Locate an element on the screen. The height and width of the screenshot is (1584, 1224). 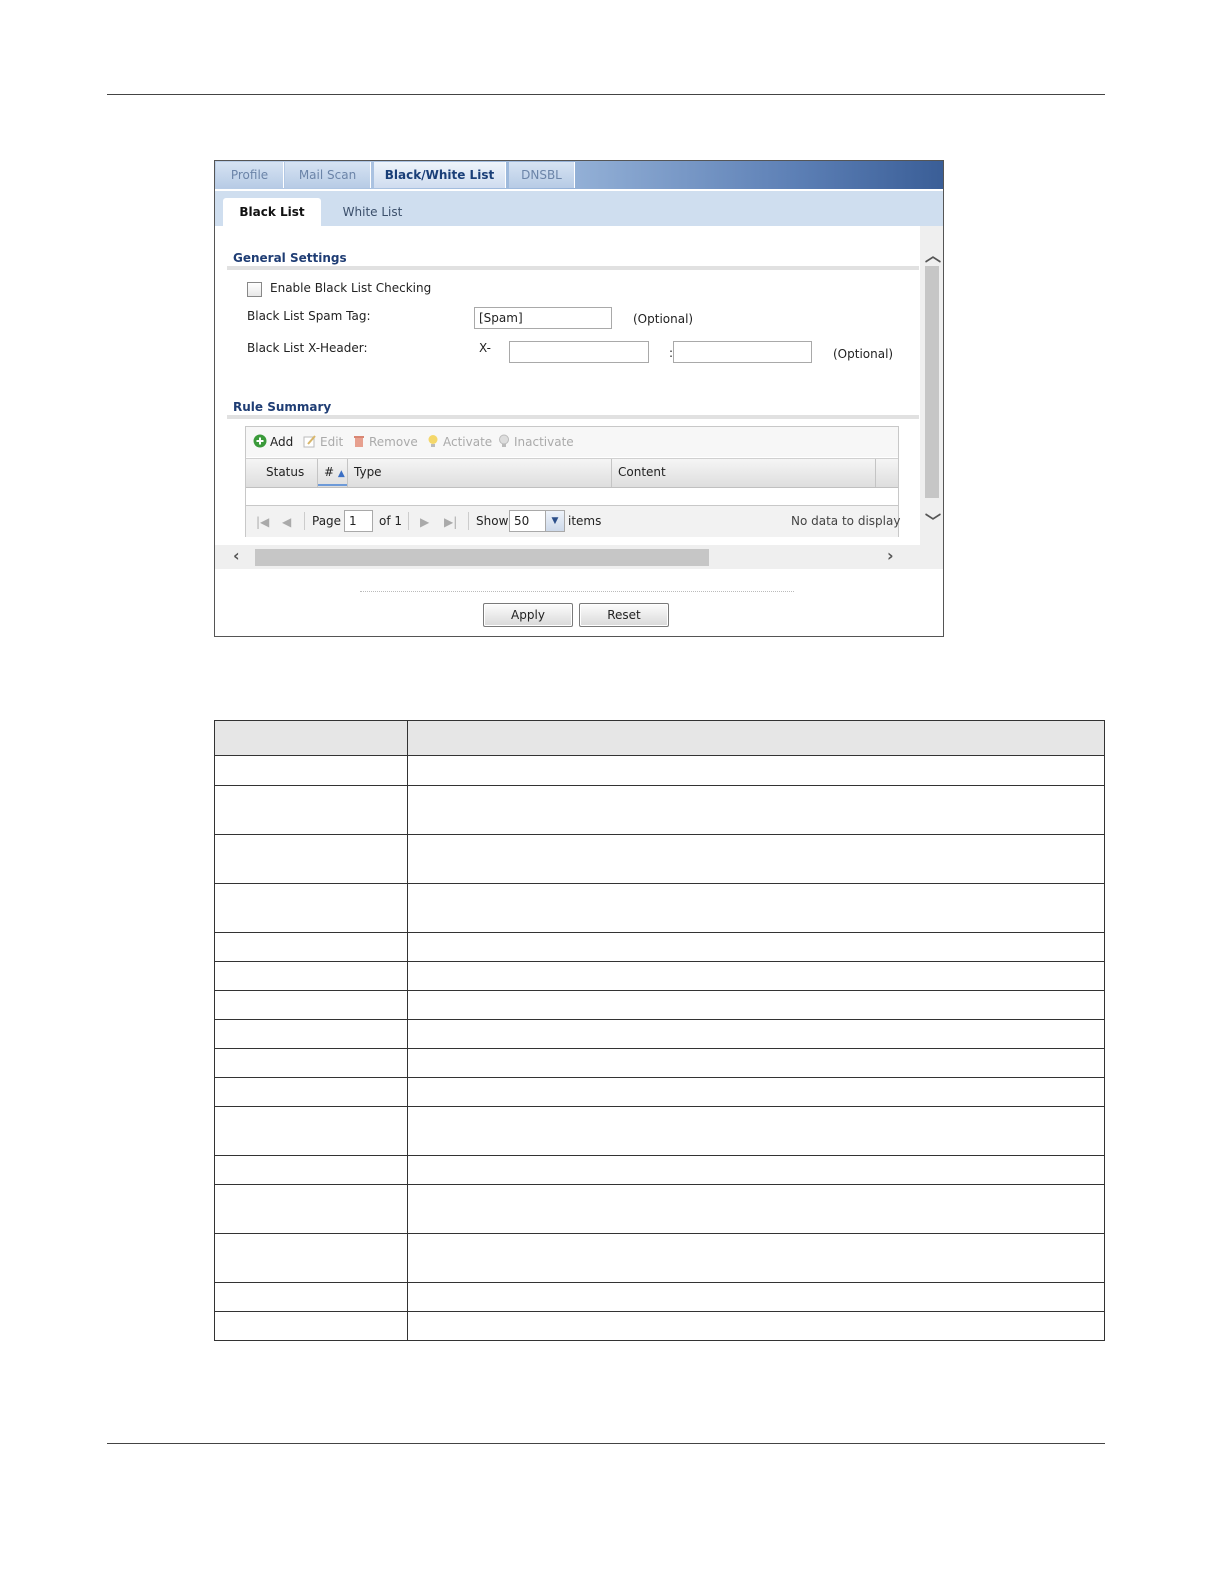
activate-button-label: Activate is located at coordinates (468, 442).